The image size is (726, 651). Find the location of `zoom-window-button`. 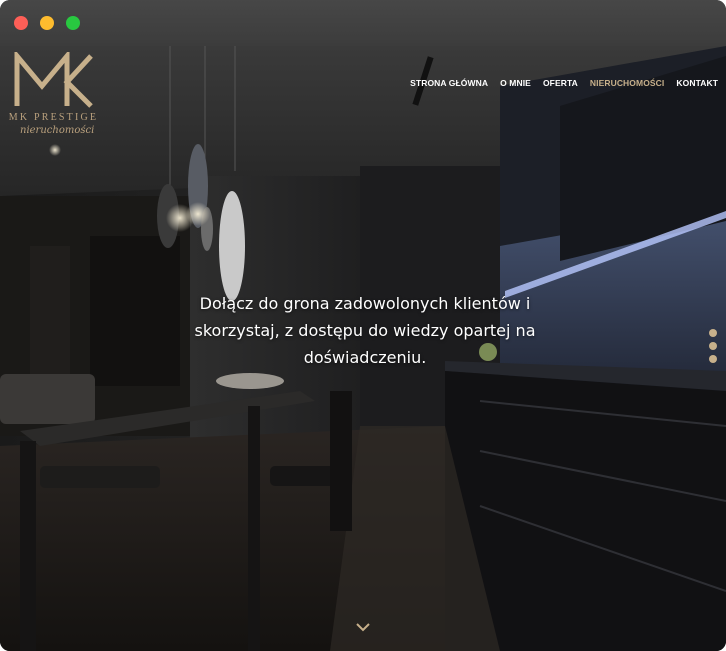

zoom-window-button is located at coordinates (73, 23).